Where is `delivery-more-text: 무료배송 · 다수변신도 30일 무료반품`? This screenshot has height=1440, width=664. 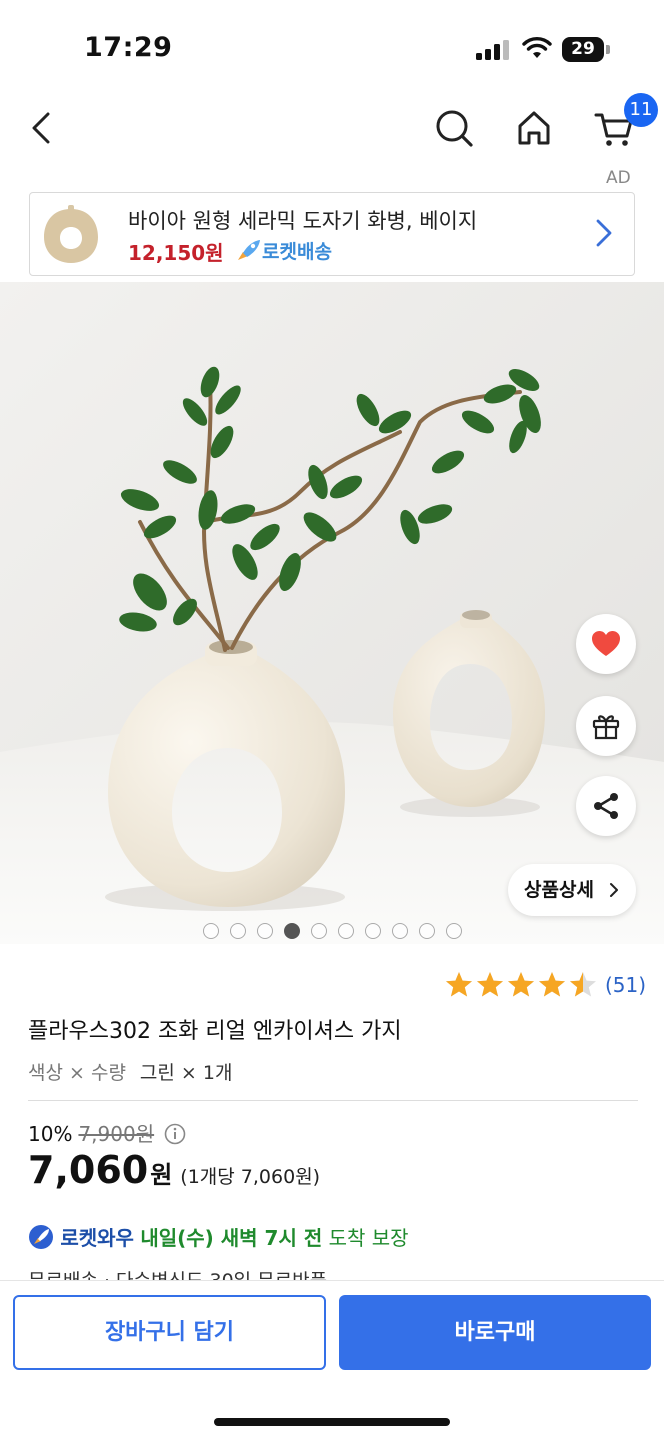 delivery-more-text: 무료배송 · 다수변신도 30일 무료반품 is located at coordinates (177, 1275).